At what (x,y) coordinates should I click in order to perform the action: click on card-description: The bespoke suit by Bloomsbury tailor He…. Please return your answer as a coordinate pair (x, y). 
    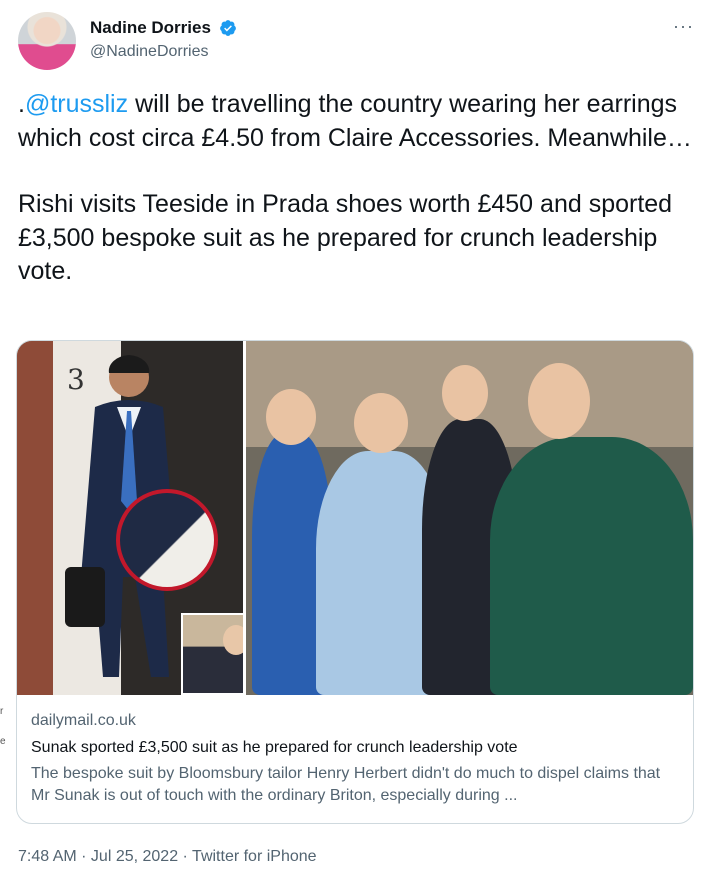
    Looking at the image, I should click on (346, 784).